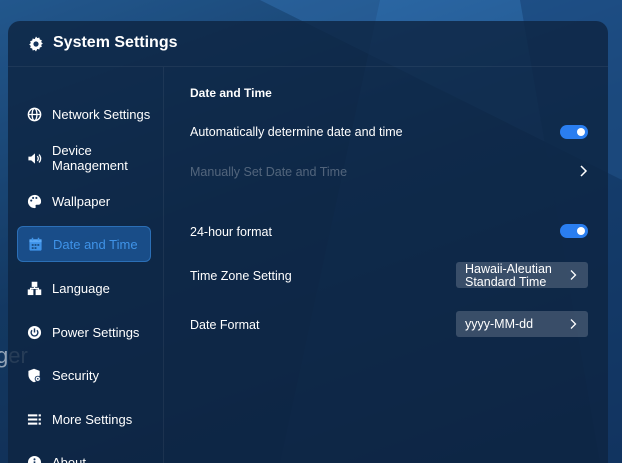  I want to click on sidebar-item-device-management: Device Management, so click(84, 158).